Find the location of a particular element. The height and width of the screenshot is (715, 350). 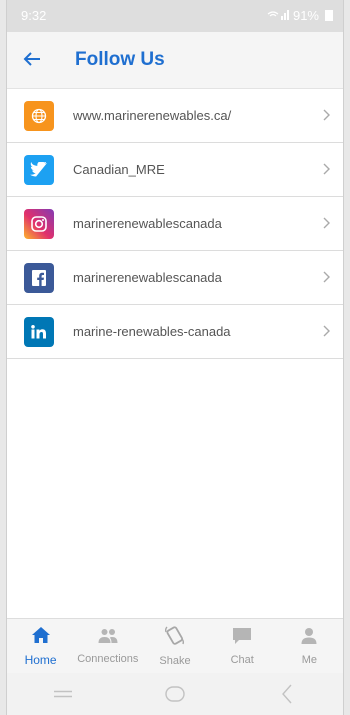

tab-chat: Chat is located at coordinates (242, 646).